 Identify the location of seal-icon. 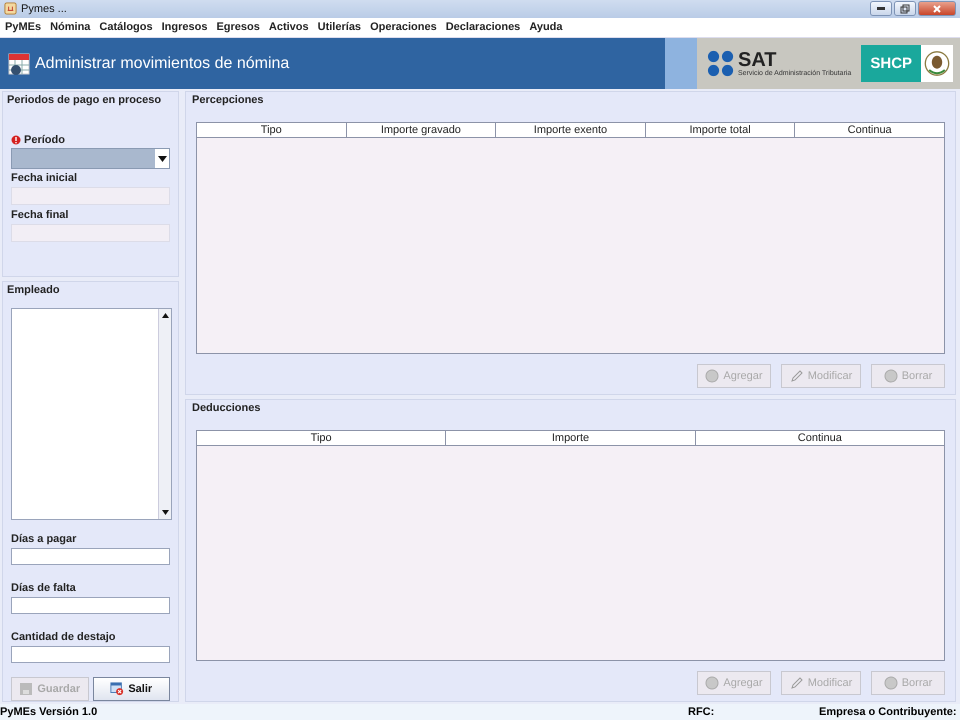
(937, 63).